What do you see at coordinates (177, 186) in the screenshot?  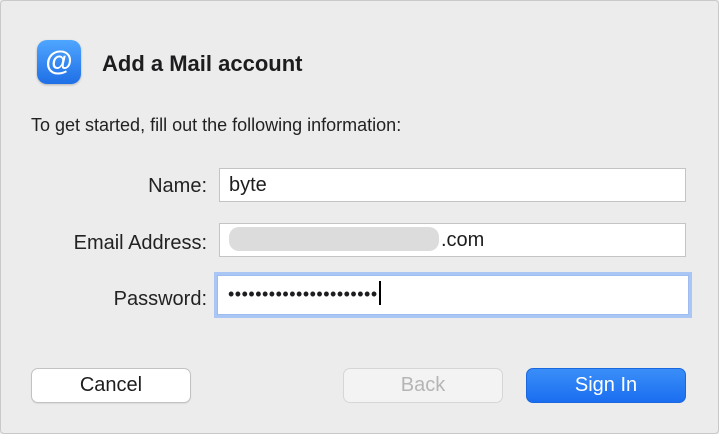 I see `name-label: Name:` at bounding box center [177, 186].